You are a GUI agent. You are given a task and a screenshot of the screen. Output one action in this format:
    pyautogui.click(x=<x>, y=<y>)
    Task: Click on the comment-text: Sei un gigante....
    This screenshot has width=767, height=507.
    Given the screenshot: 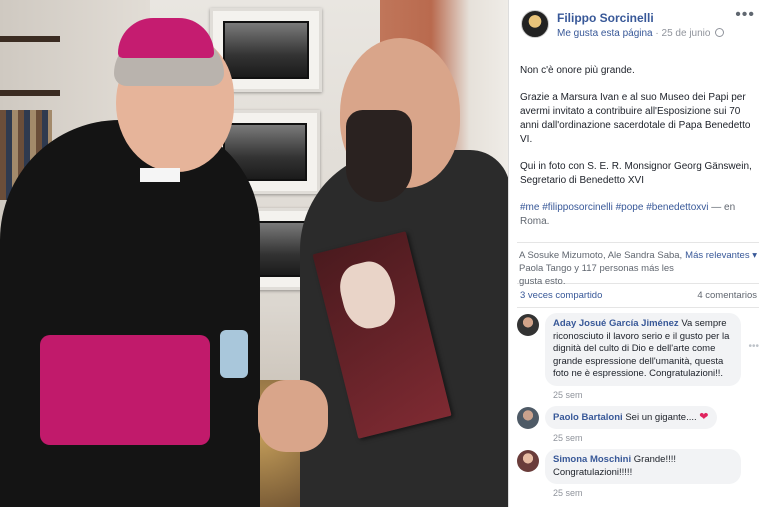 What is the action you would take?
    pyautogui.click(x=661, y=417)
    